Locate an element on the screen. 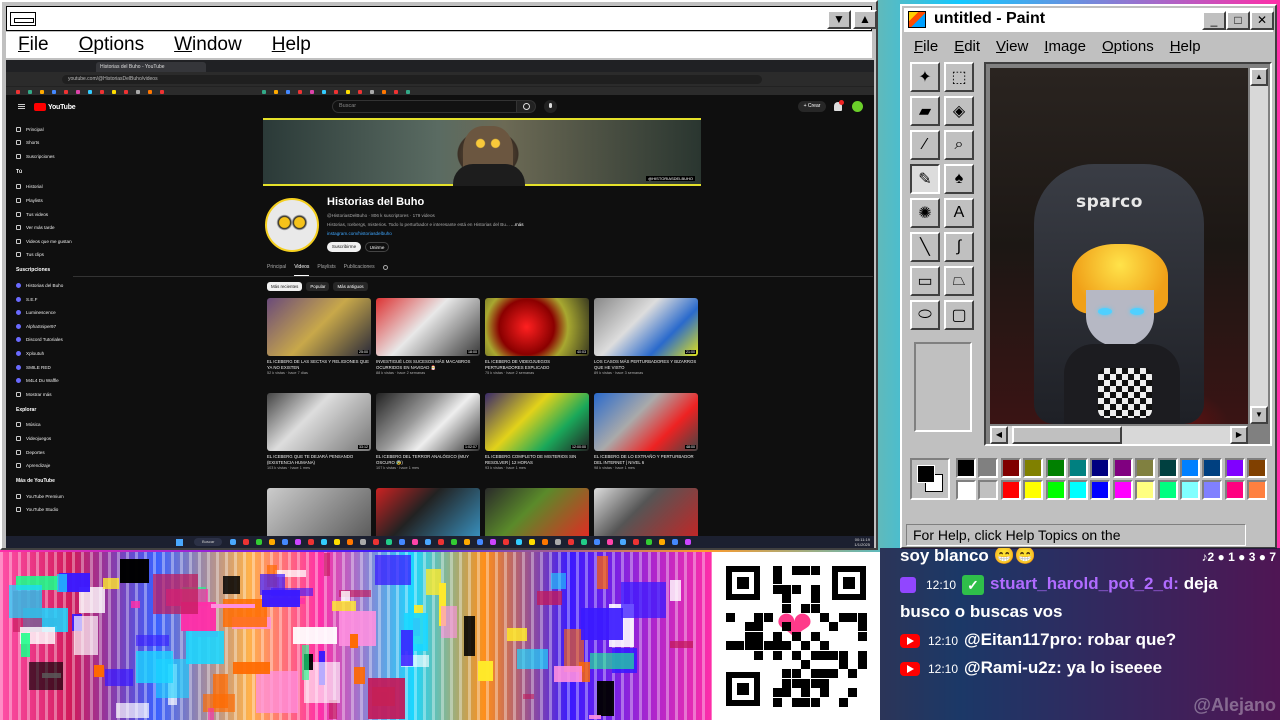 The height and width of the screenshot is (720, 1280). sidebar-item-main: Principal is located at coordinates (30, 129).